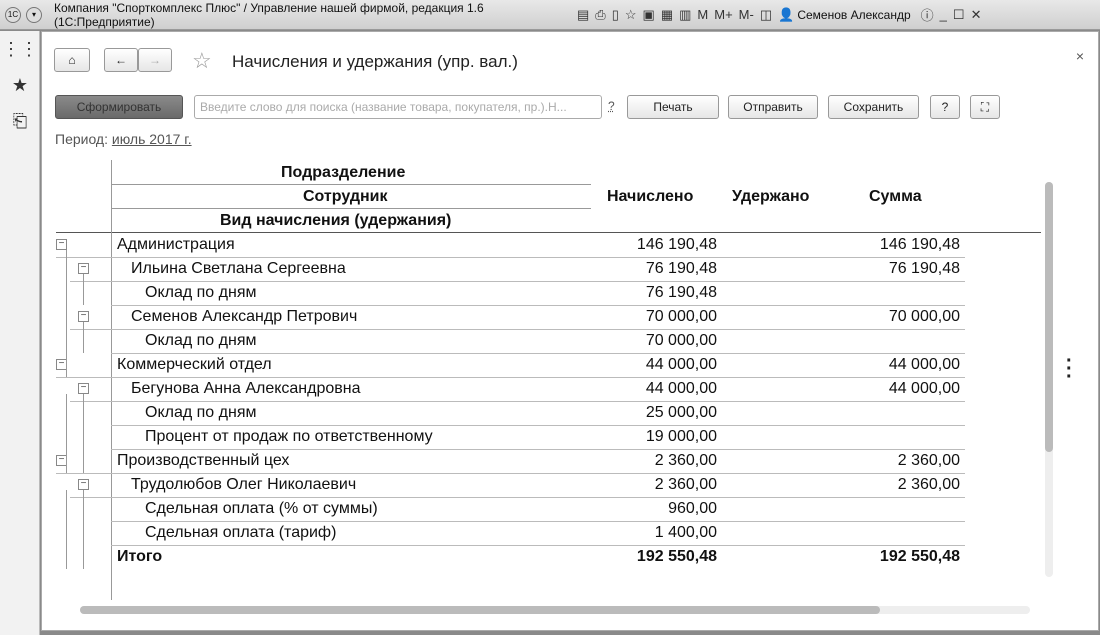 The width and height of the screenshot is (1100, 635). I want to click on row-name: Ильина Светлана Сергеевна, so click(238, 268).